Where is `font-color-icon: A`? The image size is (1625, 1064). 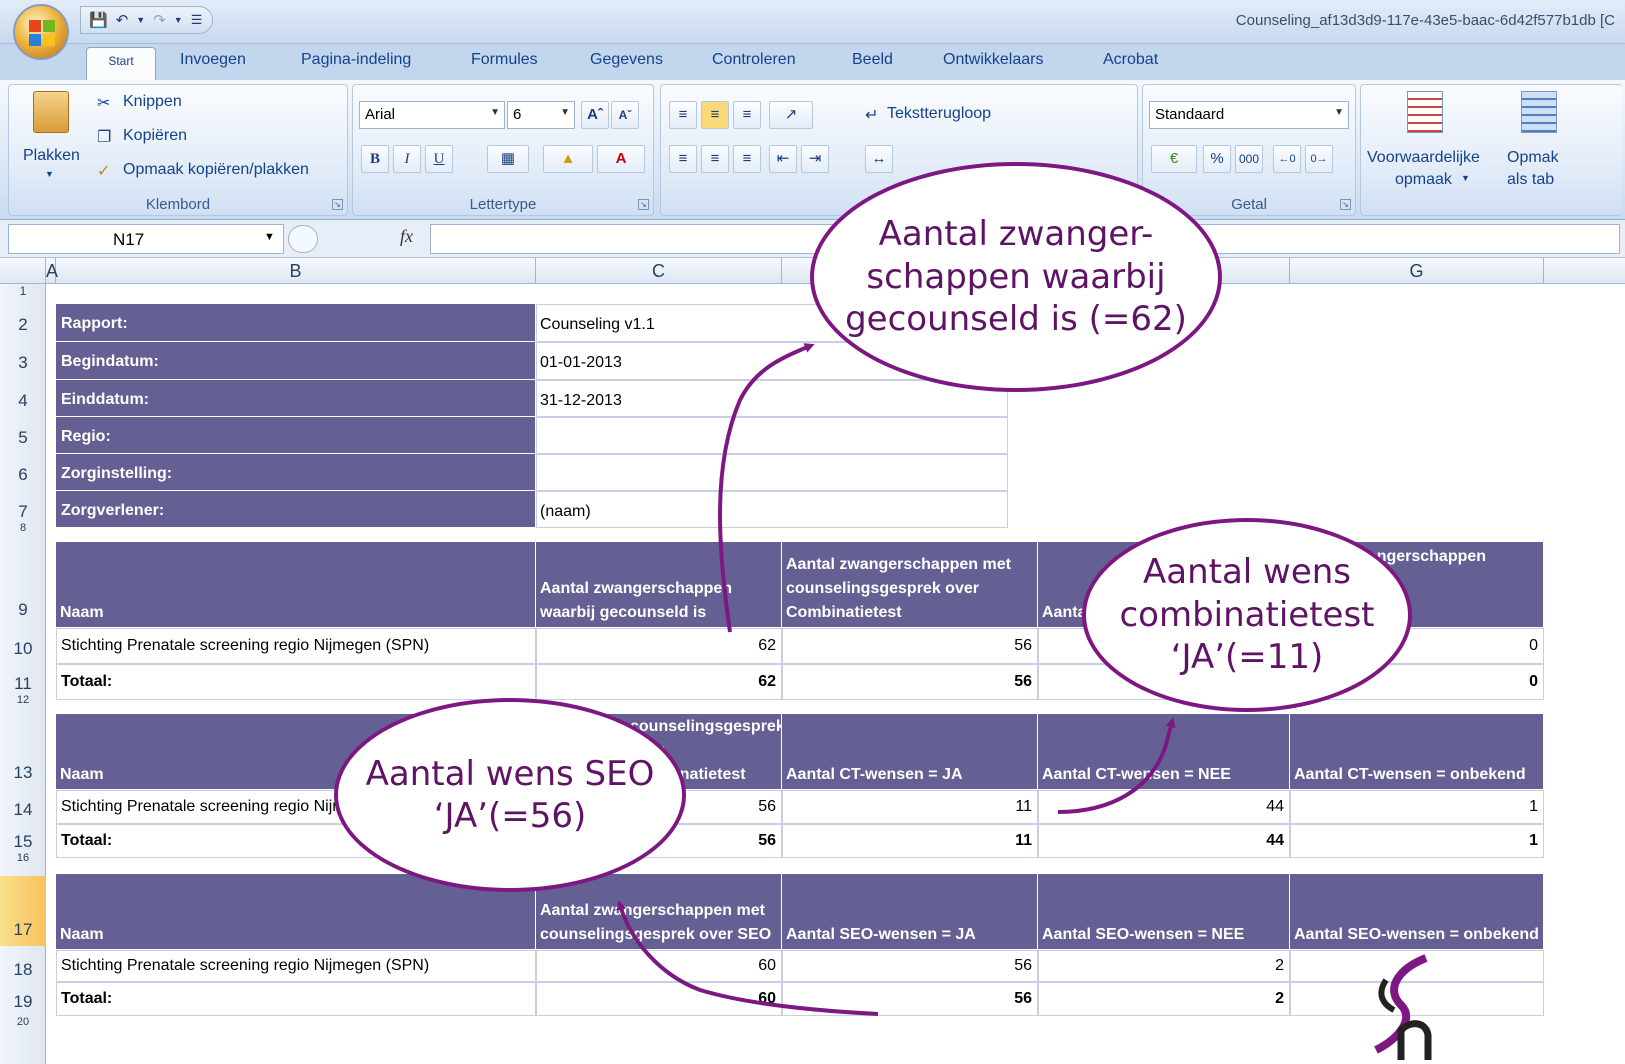 font-color-icon: A is located at coordinates (621, 159).